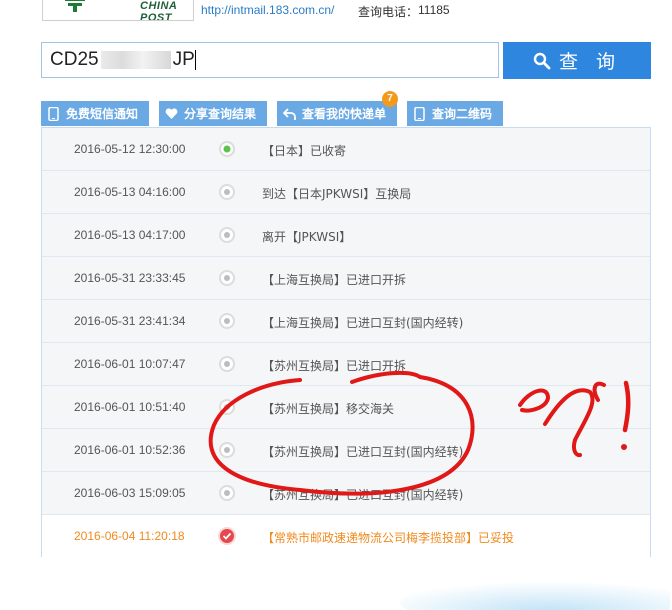 The width and height of the screenshot is (672, 610). I want to click on china-post-logo: CHINA POST, so click(118, 10).